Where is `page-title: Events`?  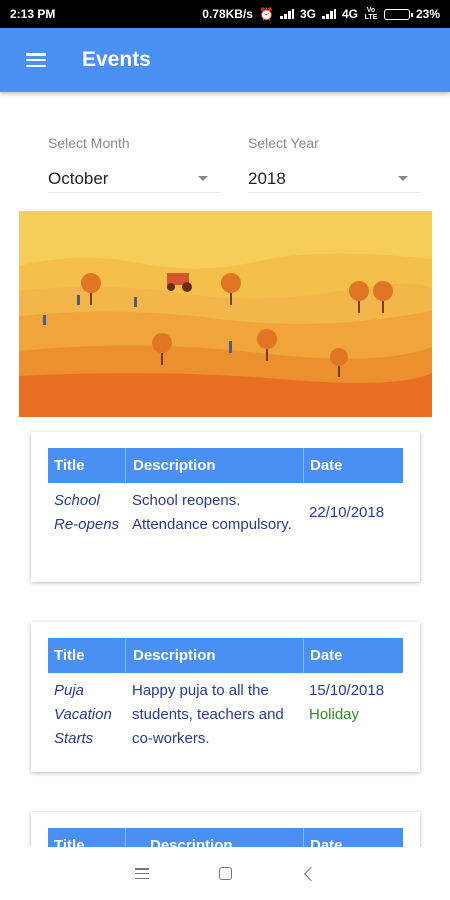 page-title: Events is located at coordinates (116, 59).